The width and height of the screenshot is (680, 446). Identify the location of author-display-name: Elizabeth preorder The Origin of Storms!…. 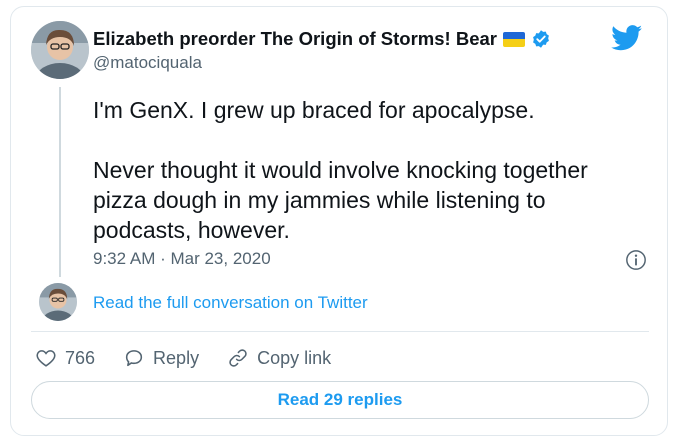
(295, 39).